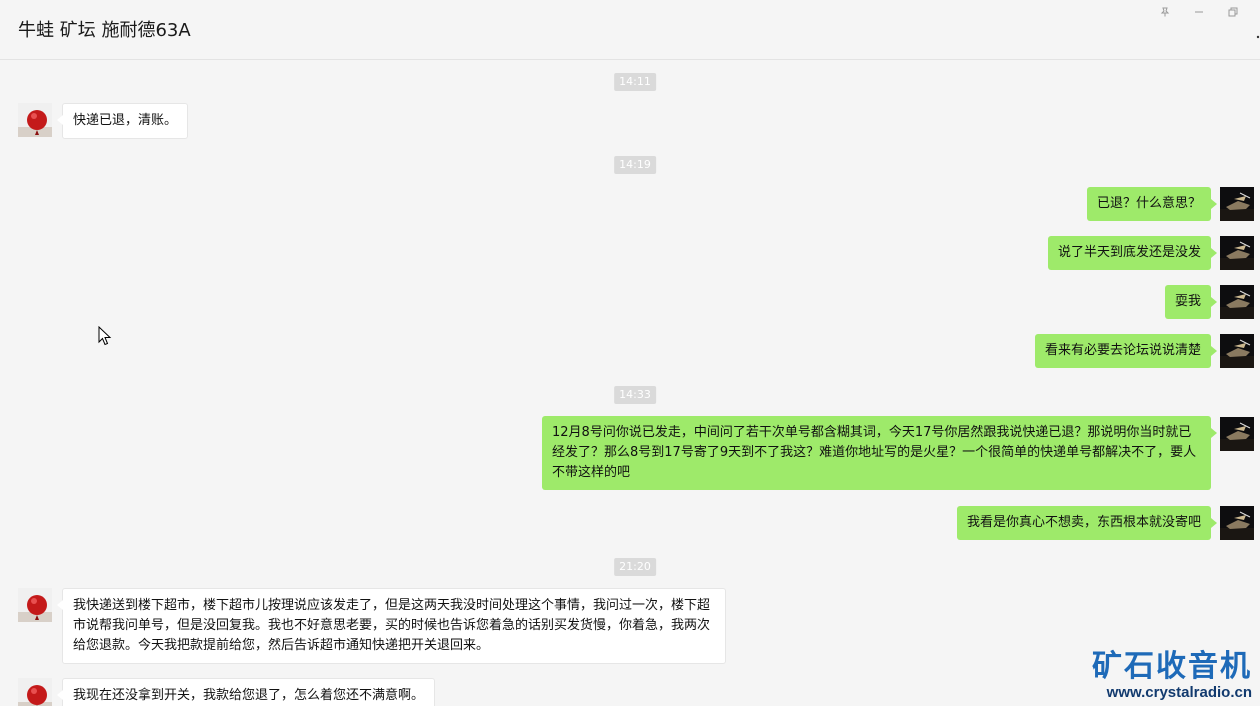 This screenshot has width=1260, height=706. I want to click on timestamp: 14:19, so click(635, 165).